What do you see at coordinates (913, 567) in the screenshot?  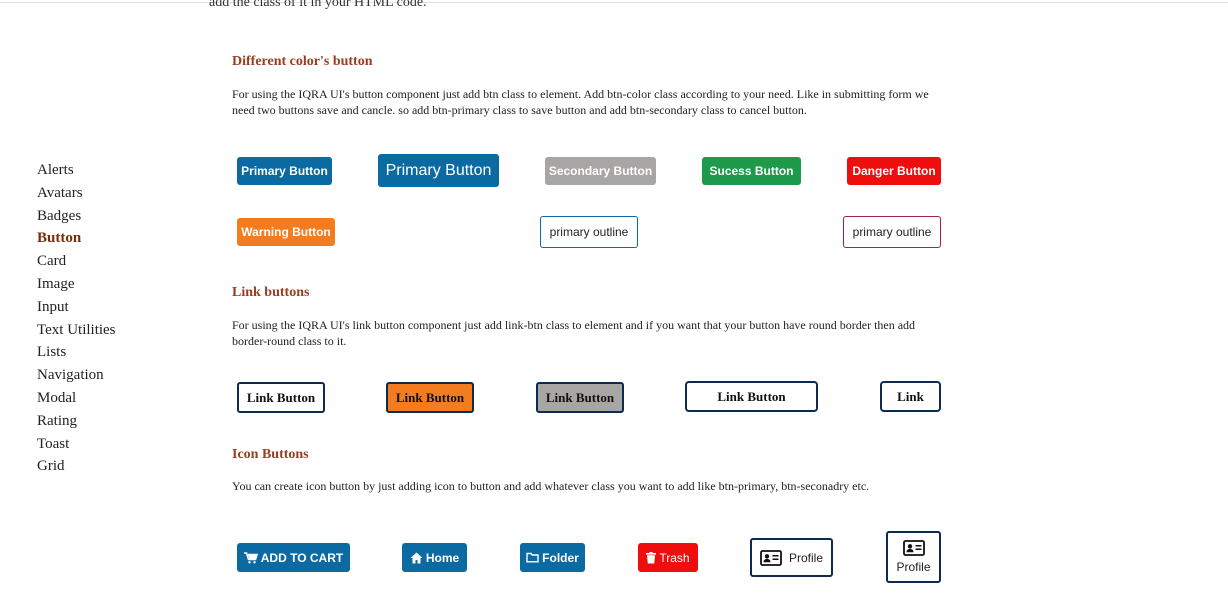 I see `profile-stacked-label: Profile` at bounding box center [913, 567].